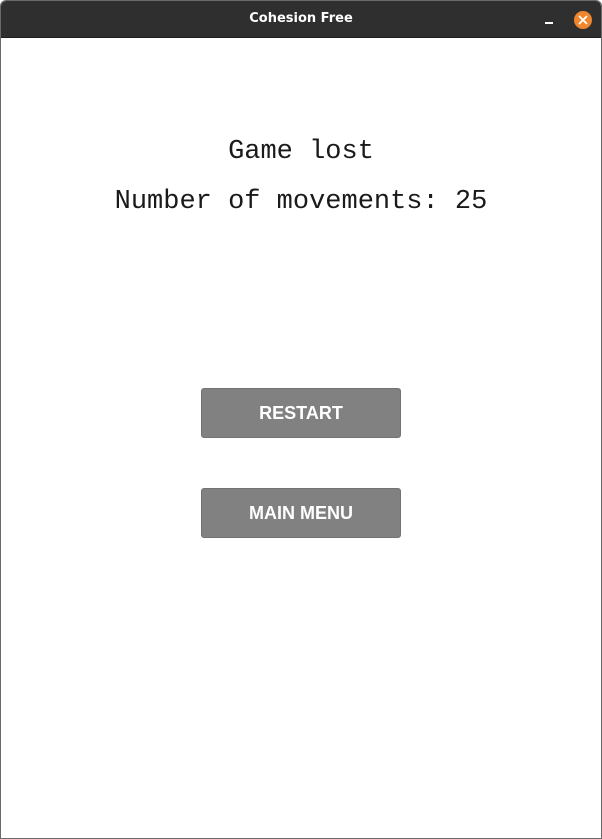 This screenshot has height=839, width=602. Describe the element at coordinates (301, 152) in the screenshot. I see `game-status-text: Game lost` at that location.